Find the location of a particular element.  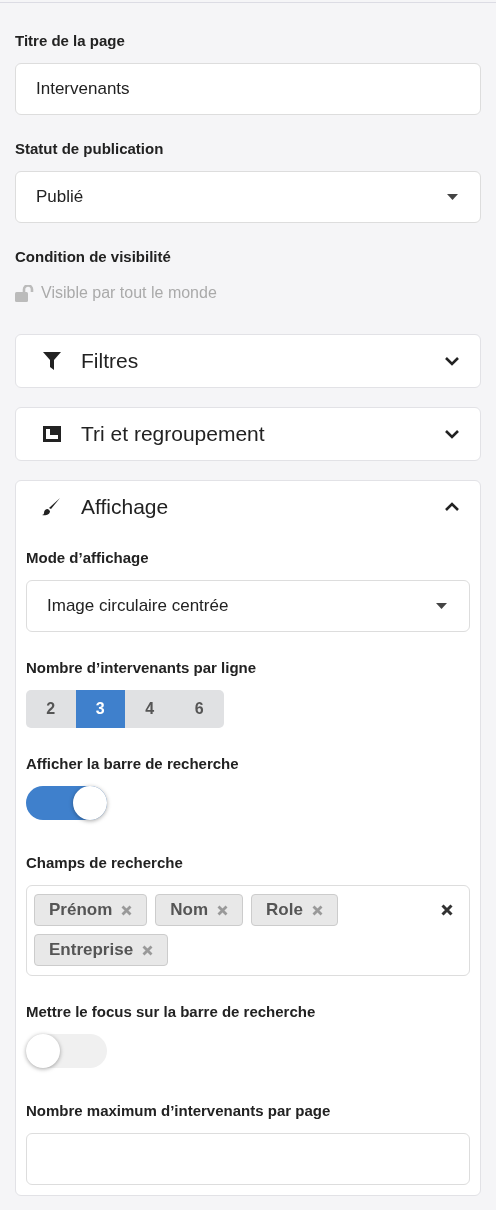

field-label: Mettre le focus sur la barre de recherche is located at coordinates (171, 1012).